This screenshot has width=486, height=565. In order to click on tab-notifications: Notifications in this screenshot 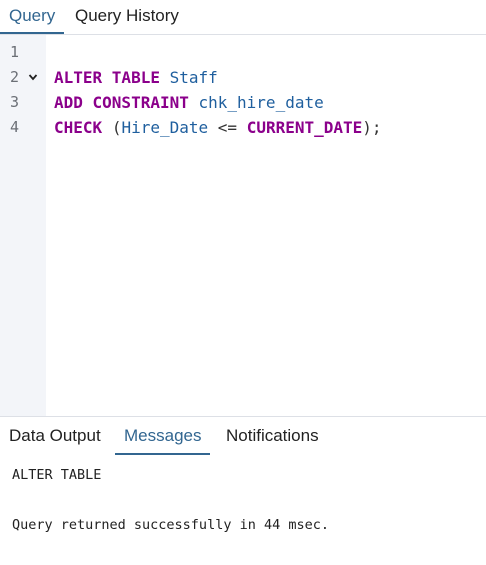, I will do `click(272, 435)`.